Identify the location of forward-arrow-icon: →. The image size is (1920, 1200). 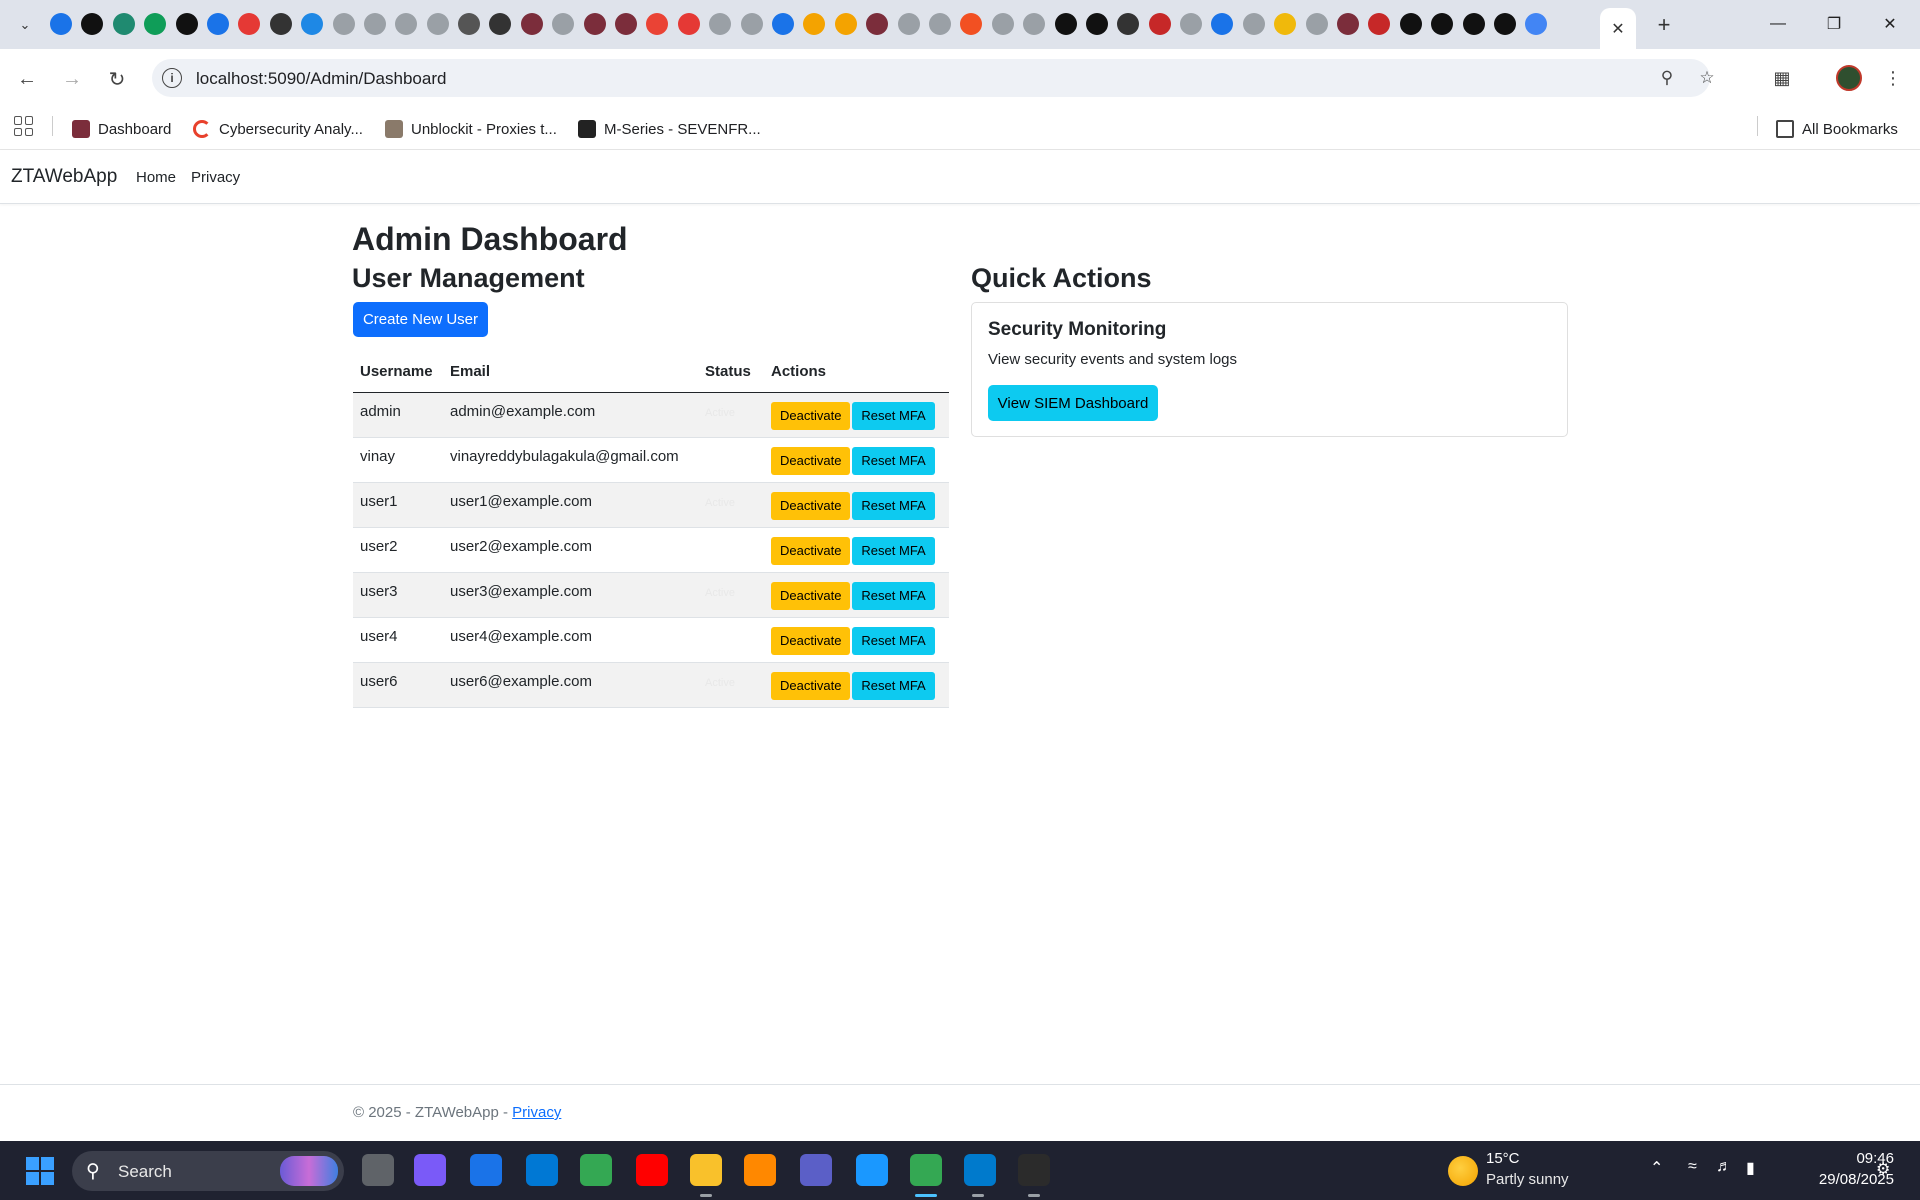
(72, 79).